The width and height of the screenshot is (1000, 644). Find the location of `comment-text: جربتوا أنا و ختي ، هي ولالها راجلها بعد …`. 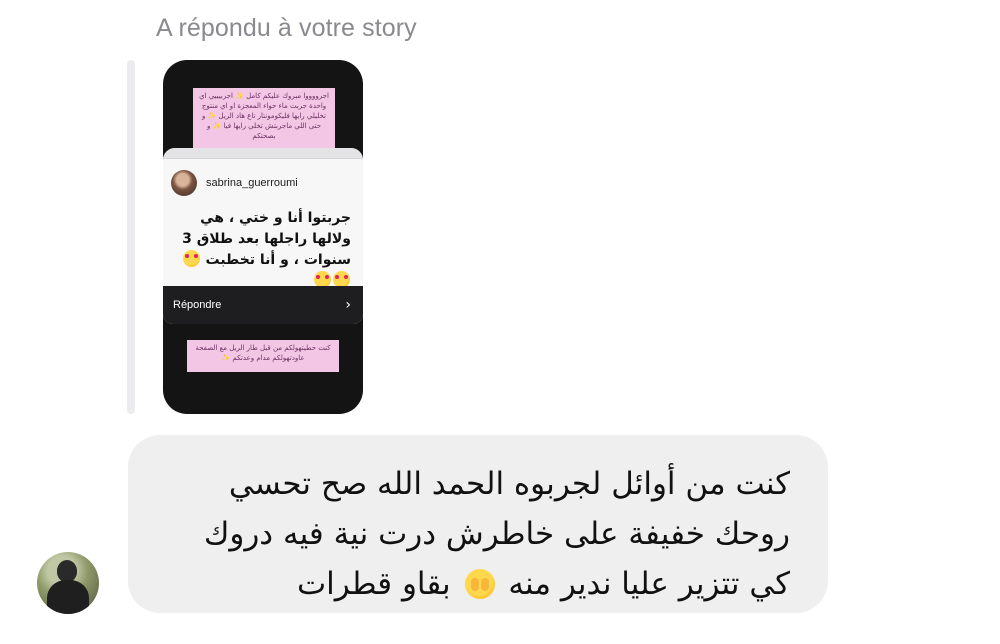

comment-text: جربتوا أنا و ختي ، هي ولالها راجلها بعد … is located at coordinates (266, 239).